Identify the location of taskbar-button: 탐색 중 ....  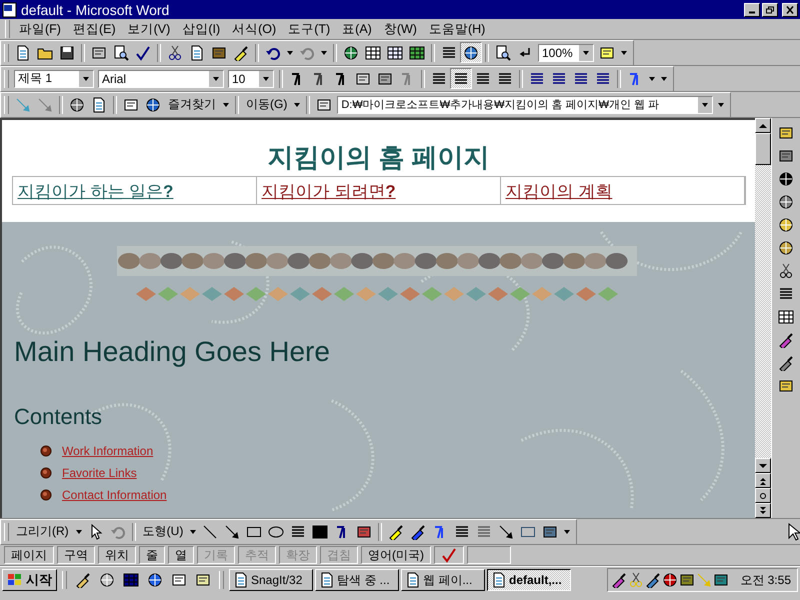
(357, 580).